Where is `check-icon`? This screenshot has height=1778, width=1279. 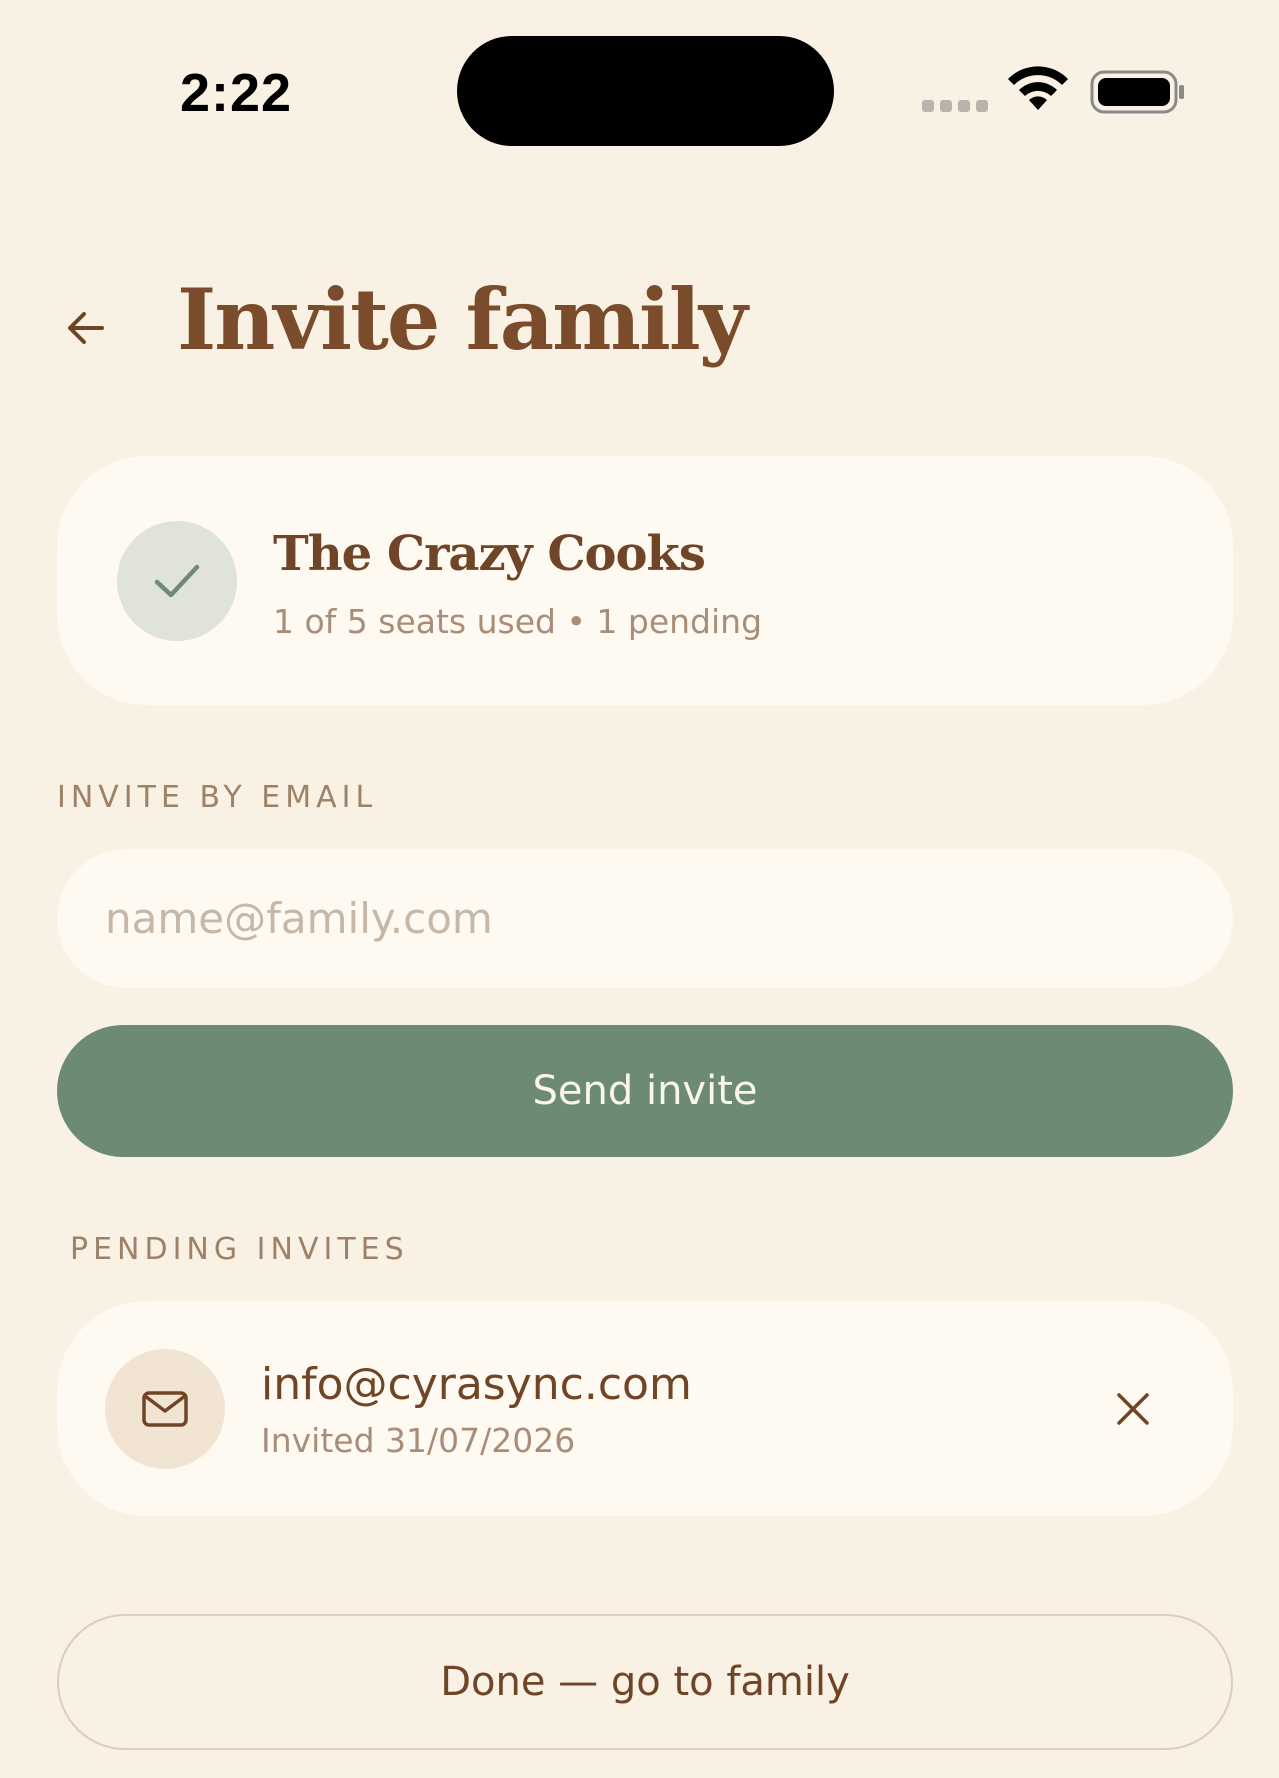 check-icon is located at coordinates (177, 581).